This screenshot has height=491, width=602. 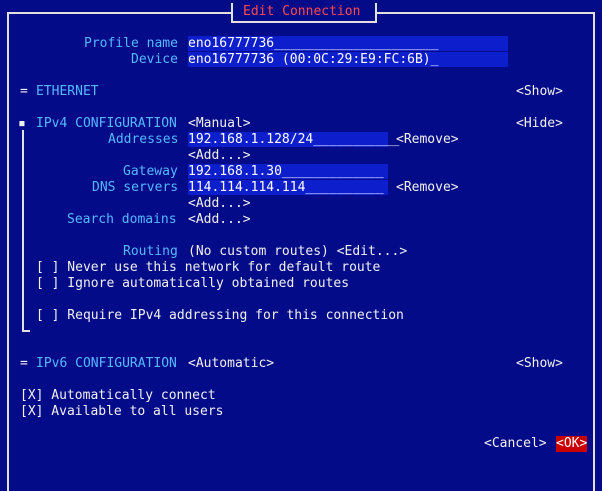 I want to click on routing-edit-button: (No custom routes) <Edit...>, so click(x=297, y=252).